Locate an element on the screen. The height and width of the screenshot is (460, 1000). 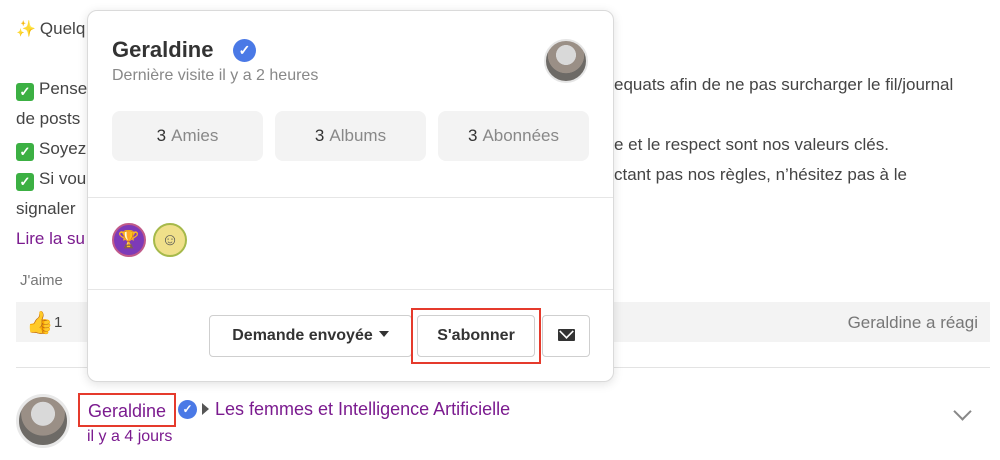
post-line-text: signaler is located at coordinates (46, 208).